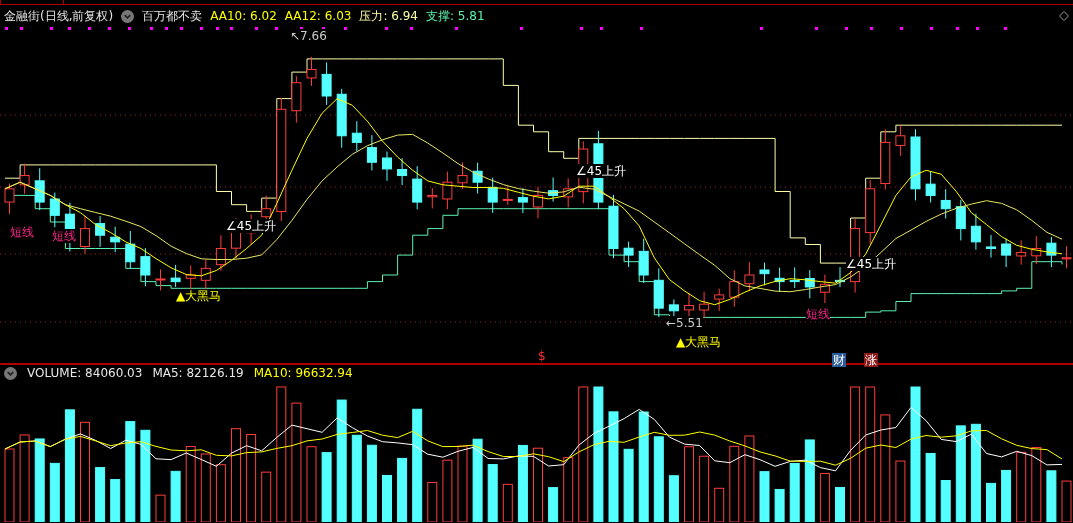 The width and height of the screenshot is (1073, 523). I want to click on stock-title: 金融街(日线,前复权), so click(59, 16).